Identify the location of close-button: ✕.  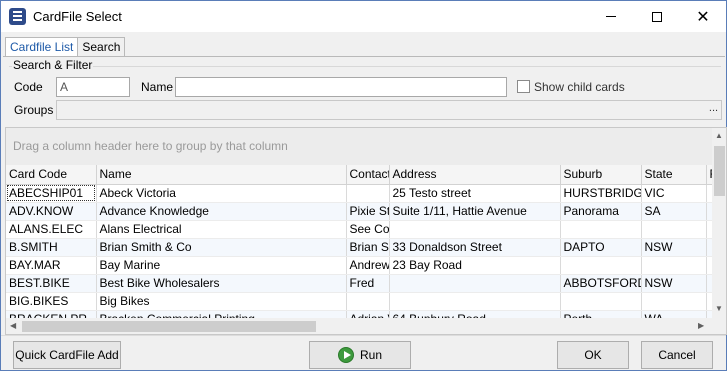
(703, 16).